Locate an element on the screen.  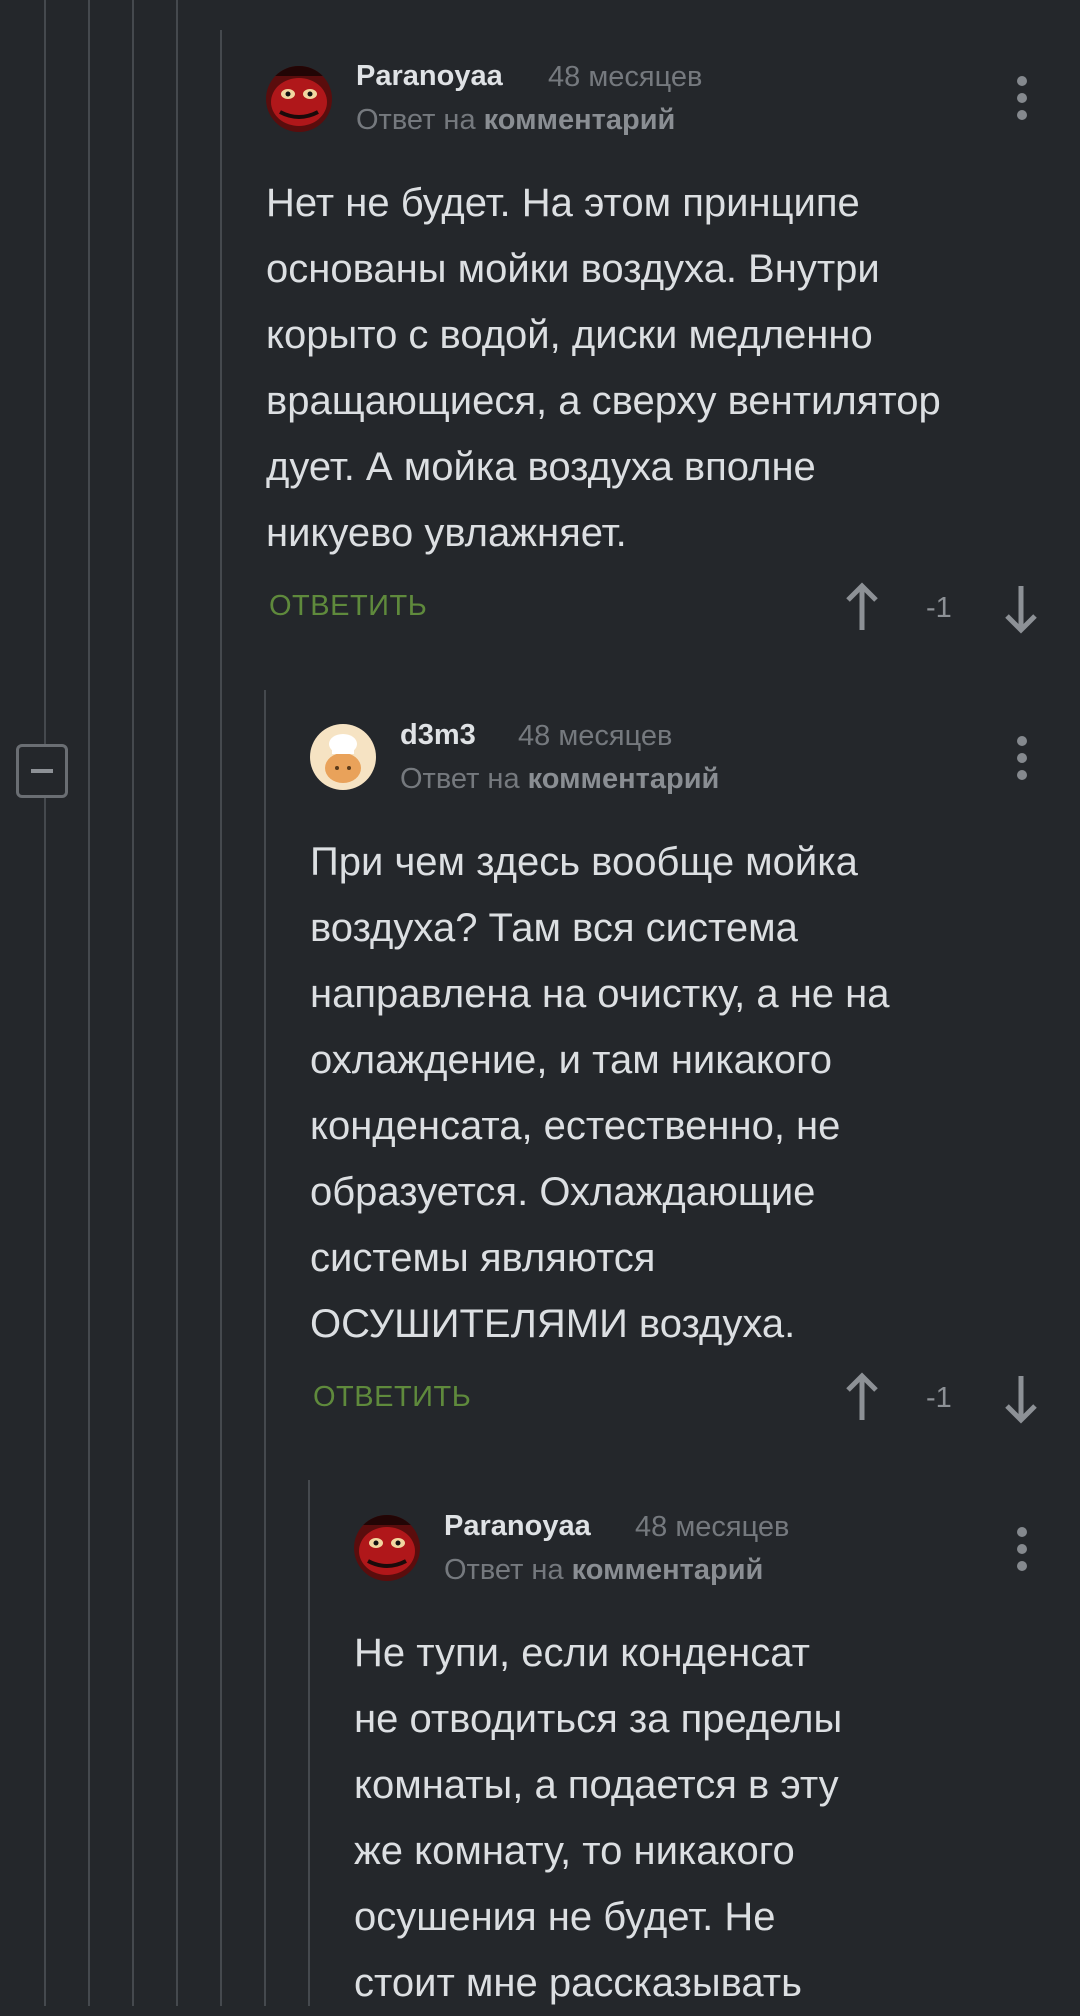
avatar is located at coordinates (387, 1548).